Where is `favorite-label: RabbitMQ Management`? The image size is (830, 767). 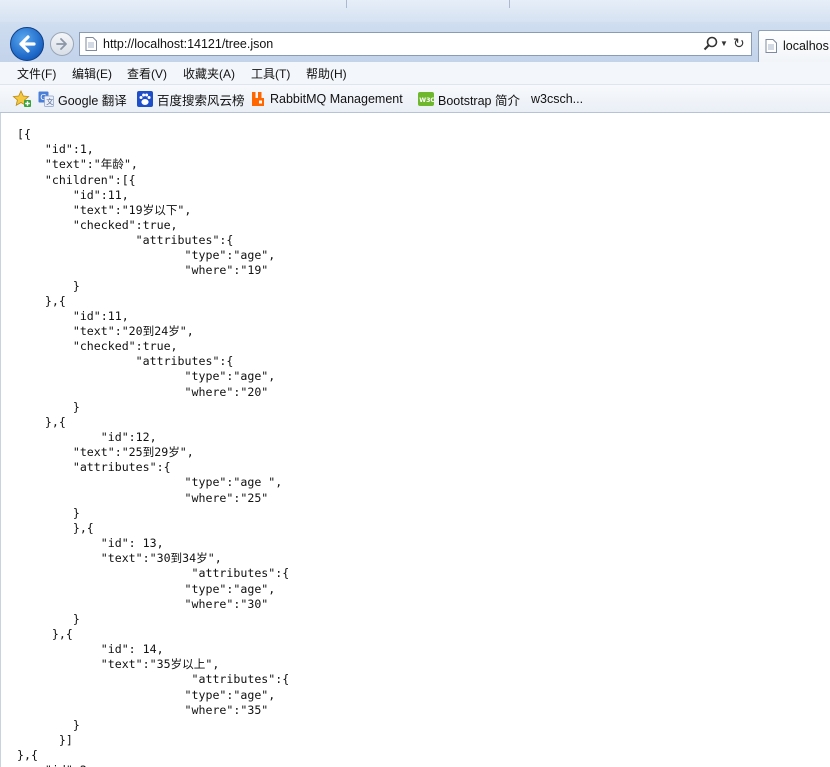 favorite-label: RabbitMQ Management is located at coordinates (336, 99).